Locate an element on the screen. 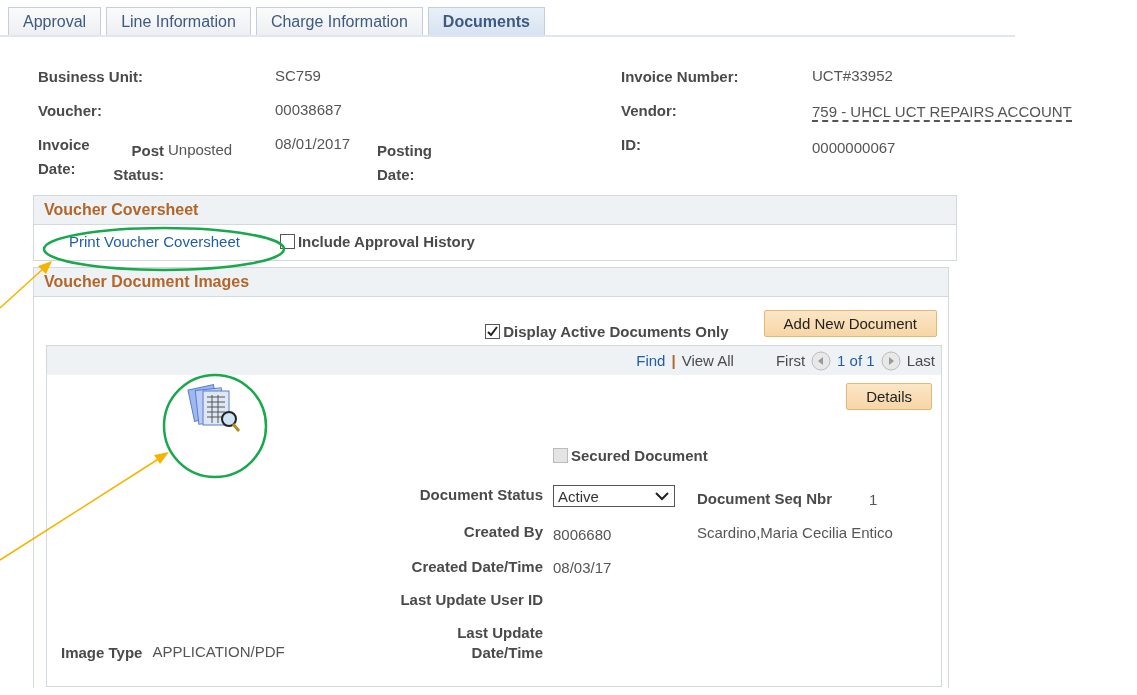 The width and height of the screenshot is (1137, 695). add-document-button: Add New Document is located at coordinates (850, 323).